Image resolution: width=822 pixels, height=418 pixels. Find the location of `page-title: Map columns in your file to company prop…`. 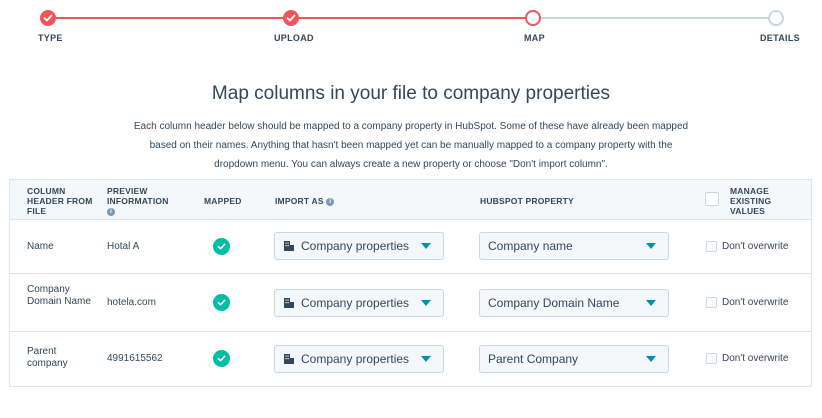

page-title: Map columns in your file to company prop… is located at coordinates (411, 93).